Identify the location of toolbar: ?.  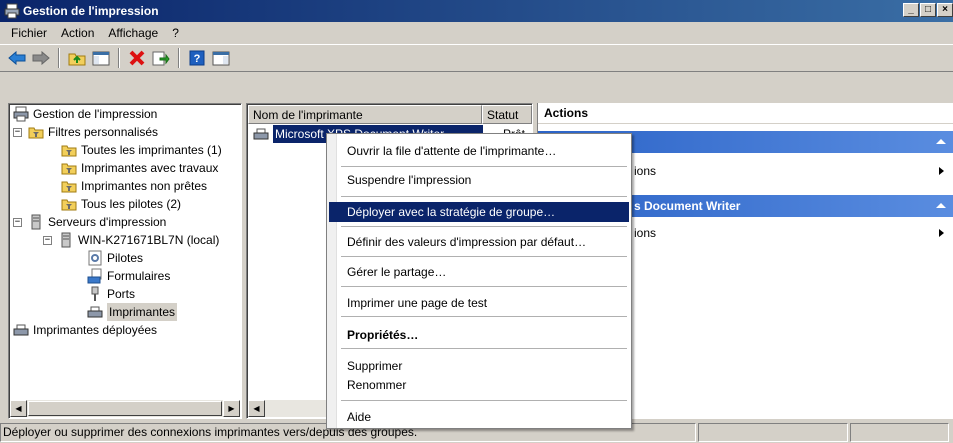
(476, 58).